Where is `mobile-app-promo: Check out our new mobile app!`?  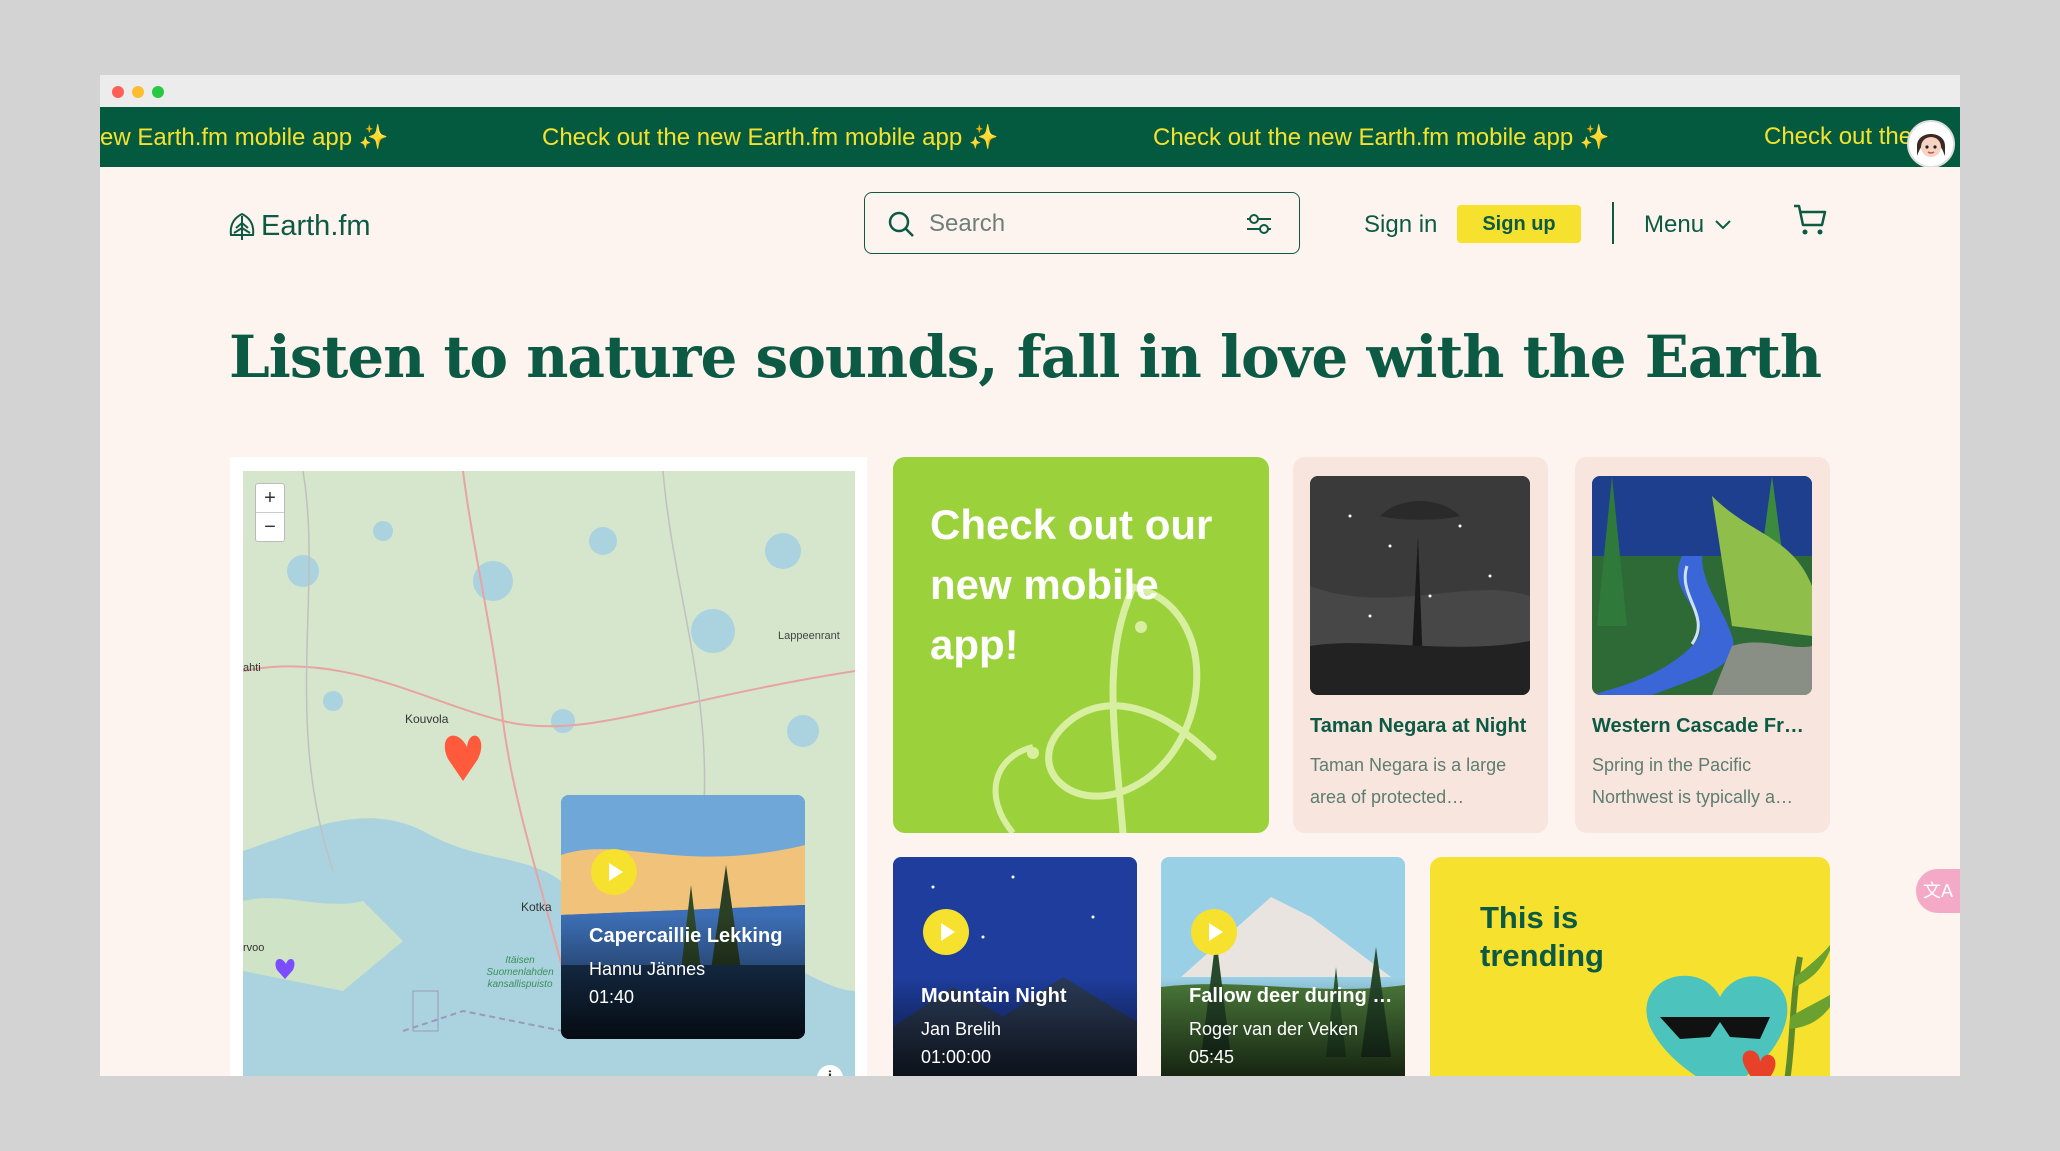
mobile-app-promo: Check out our new mobile app! is located at coordinates (1081, 645).